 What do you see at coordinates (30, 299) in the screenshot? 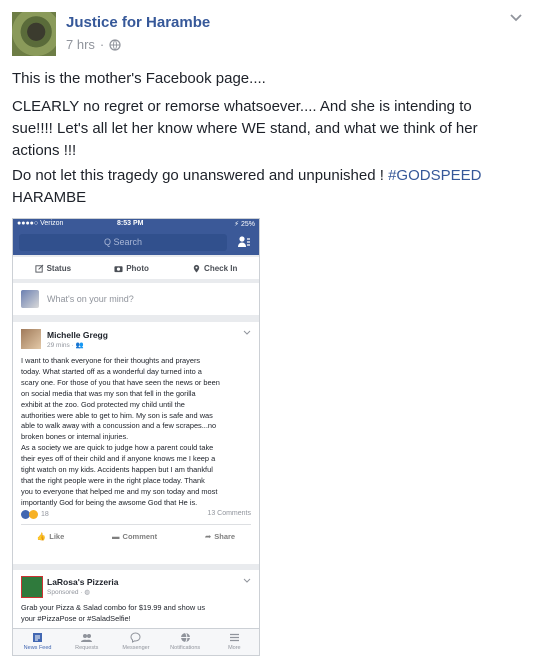
I see `composer-avatar` at bounding box center [30, 299].